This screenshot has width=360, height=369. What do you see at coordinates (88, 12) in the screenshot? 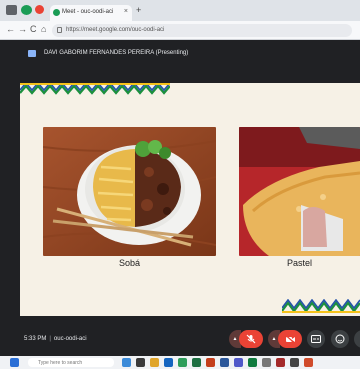
I see `tab-title: Meet - ouc-oodi-aci` at bounding box center [88, 12].